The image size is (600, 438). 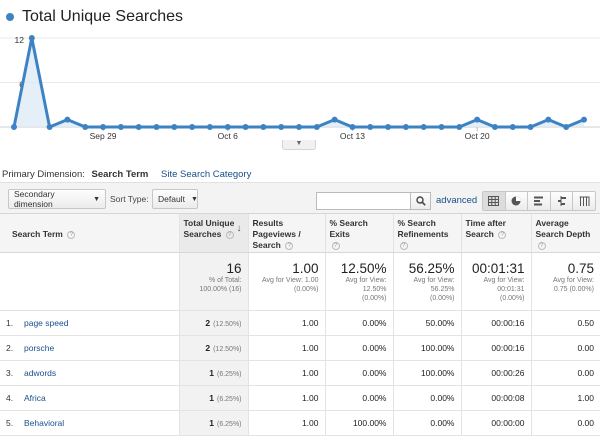 What do you see at coordinates (565, 348) in the screenshot?
I see `average-search-depth-cell: 0.00` at bounding box center [565, 348].